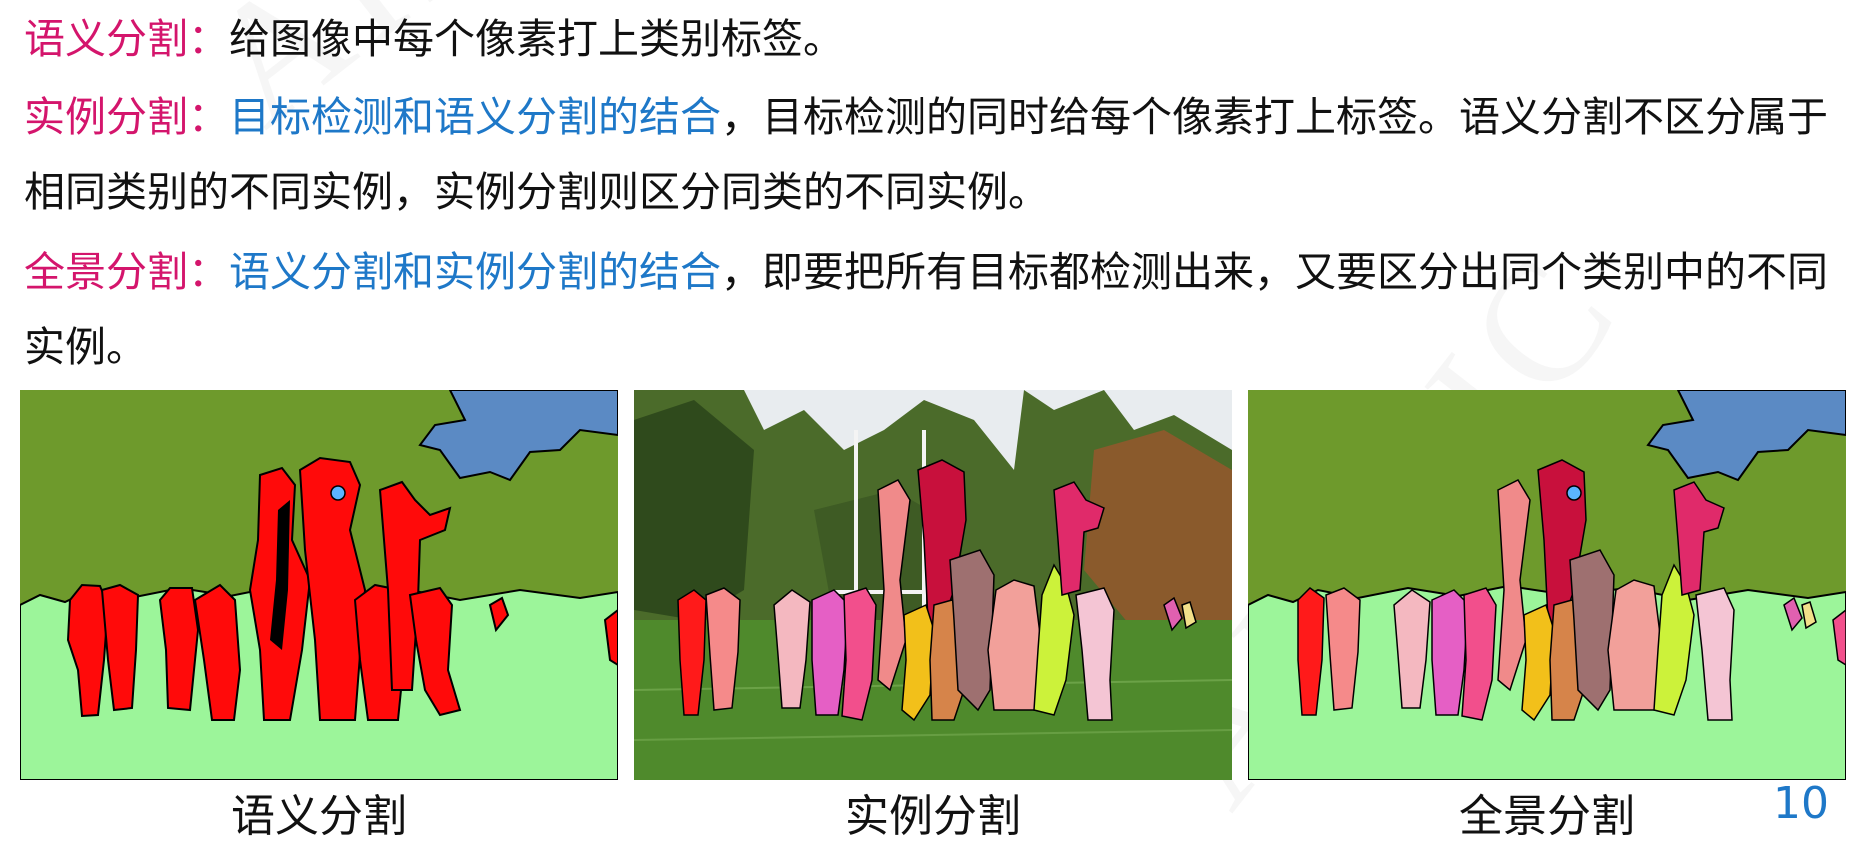 The height and width of the screenshot is (854, 1859). Describe the element at coordinates (319, 816) in the screenshot. I see `figure-caption: 语义分割` at that location.